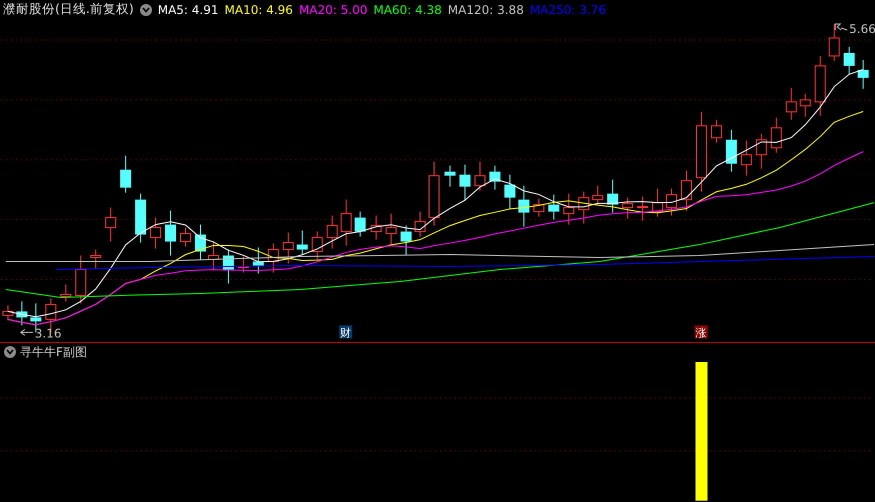  What do you see at coordinates (486, 9) in the screenshot?
I see `ma-legend: MA120: 3.88` at bounding box center [486, 9].